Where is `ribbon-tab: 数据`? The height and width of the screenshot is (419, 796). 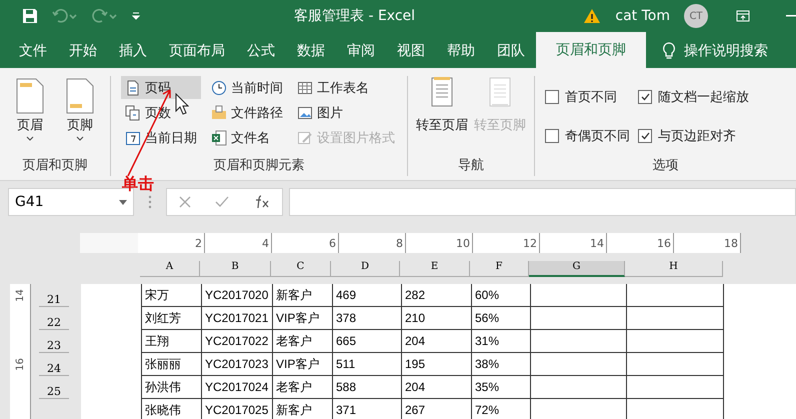
ribbon-tab: 数据 is located at coordinates (311, 51).